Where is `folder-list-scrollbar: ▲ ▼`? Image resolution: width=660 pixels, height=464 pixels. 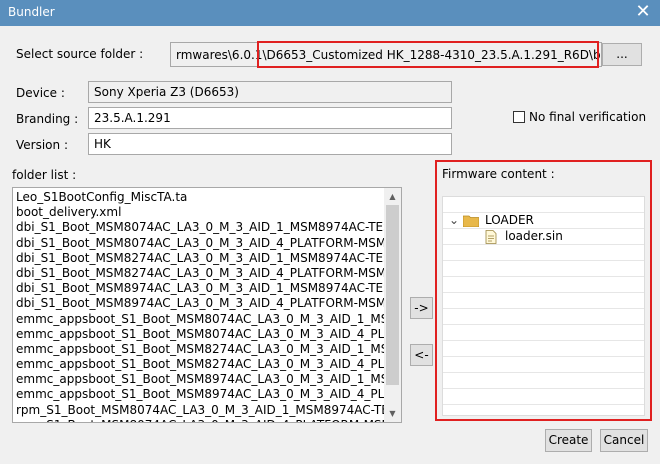
folder-list-scrollbar: ▲ ▼ is located at coordinates (392, 305).